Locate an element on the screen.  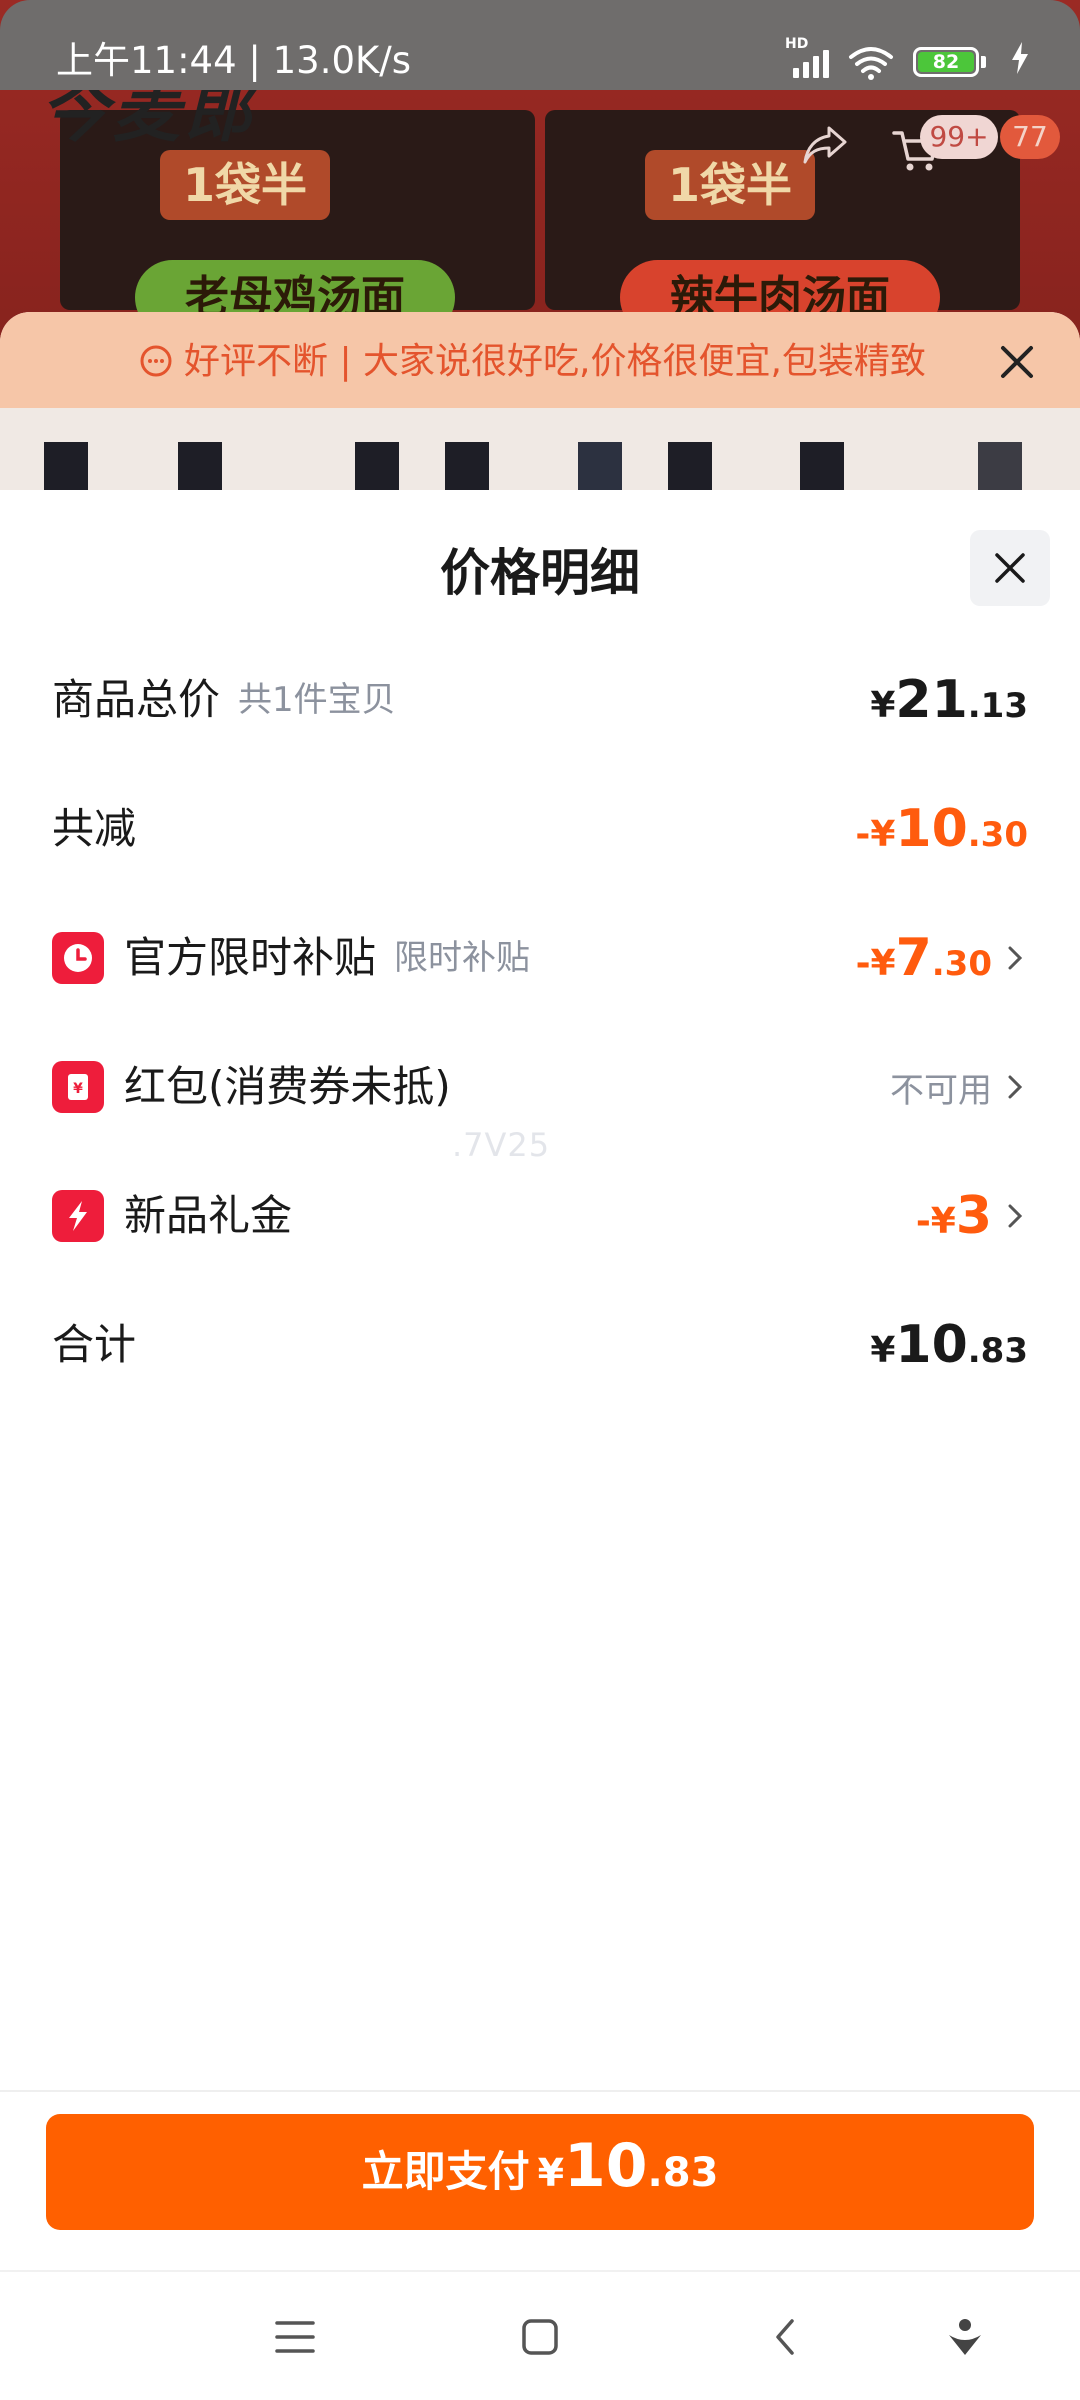
row-label: 共减 is located at coordinates (94, 828).